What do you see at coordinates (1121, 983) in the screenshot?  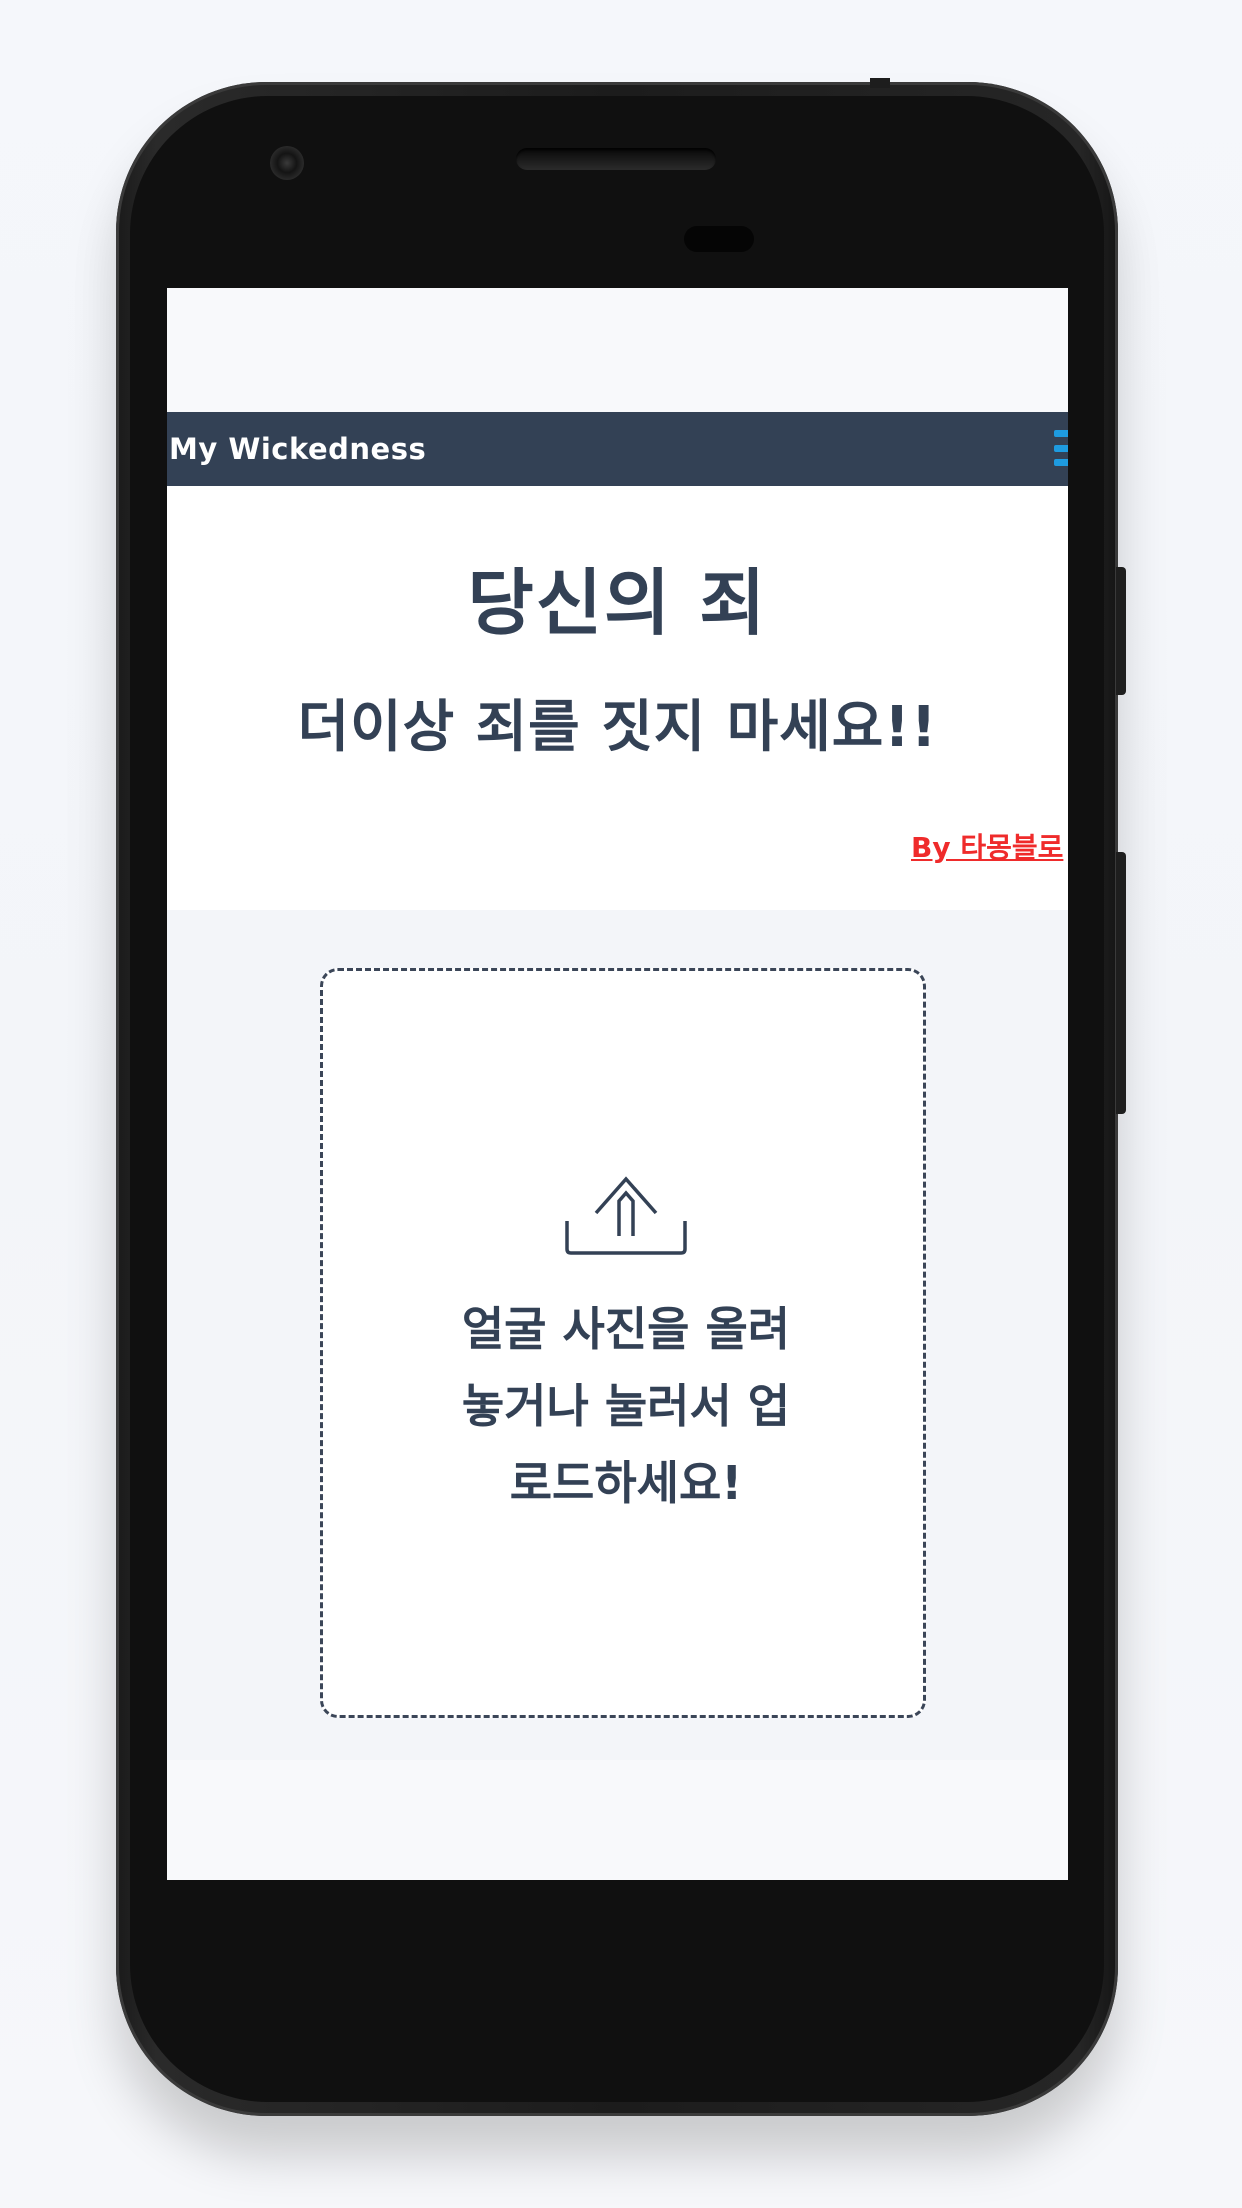 I see `volume-button` at bounding box center [1121, 983].